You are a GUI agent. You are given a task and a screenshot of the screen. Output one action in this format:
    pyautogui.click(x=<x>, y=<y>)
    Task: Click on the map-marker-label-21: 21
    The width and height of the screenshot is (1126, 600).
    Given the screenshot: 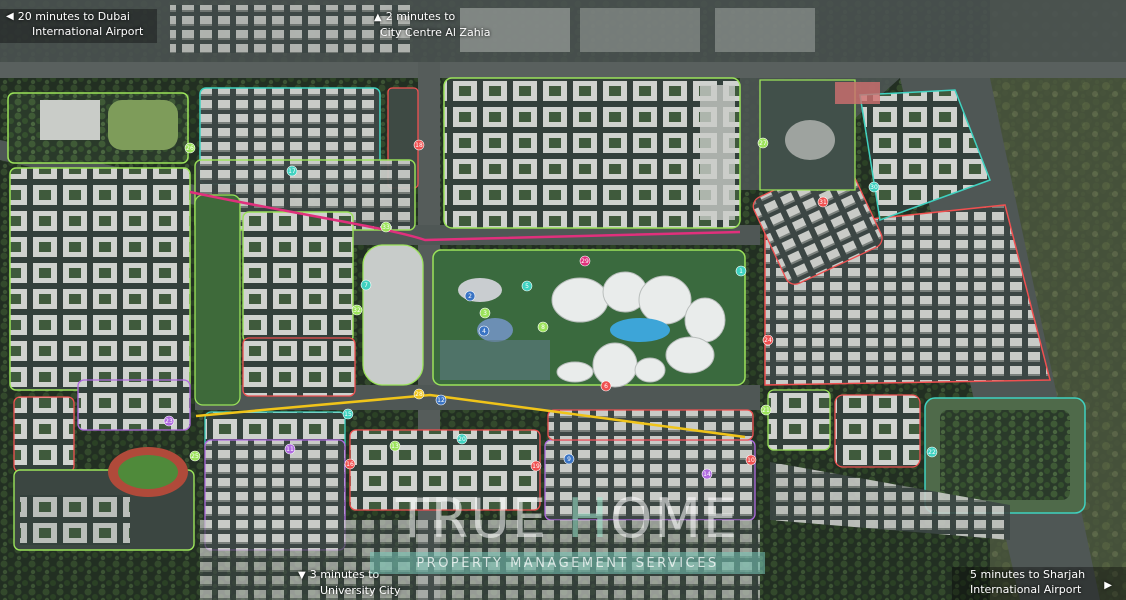 What is the action you would take?
    pyautogui.click(x=766, y=410)
    